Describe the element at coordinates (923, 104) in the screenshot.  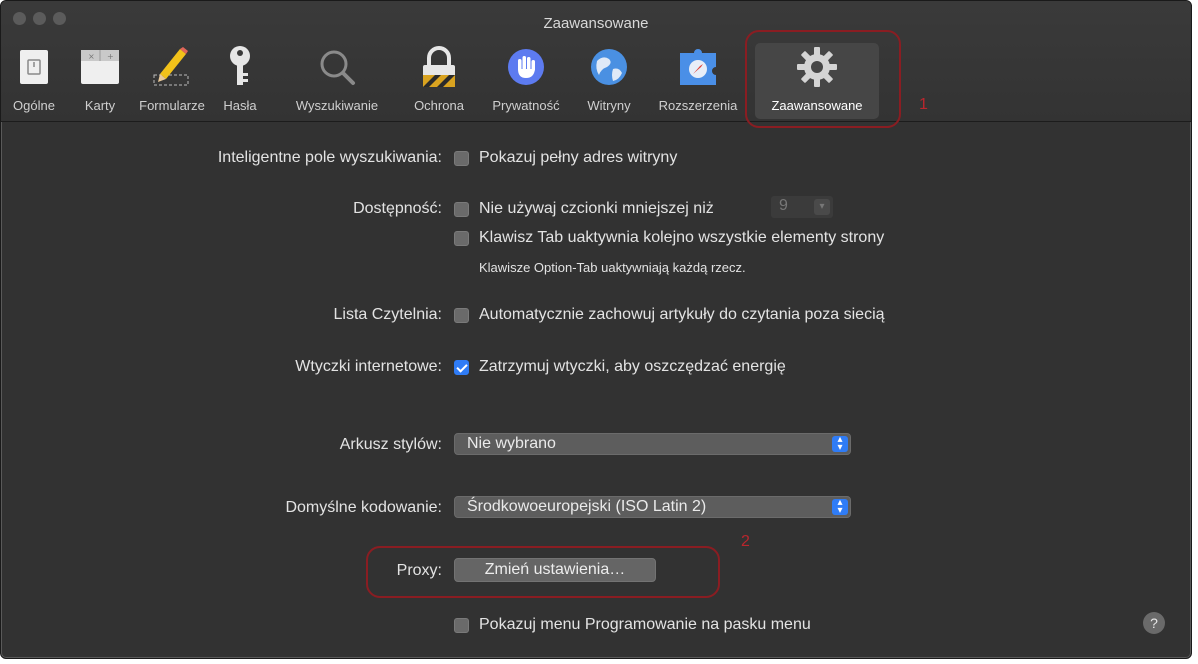
I see `annotation-number-1: 1` at that location.